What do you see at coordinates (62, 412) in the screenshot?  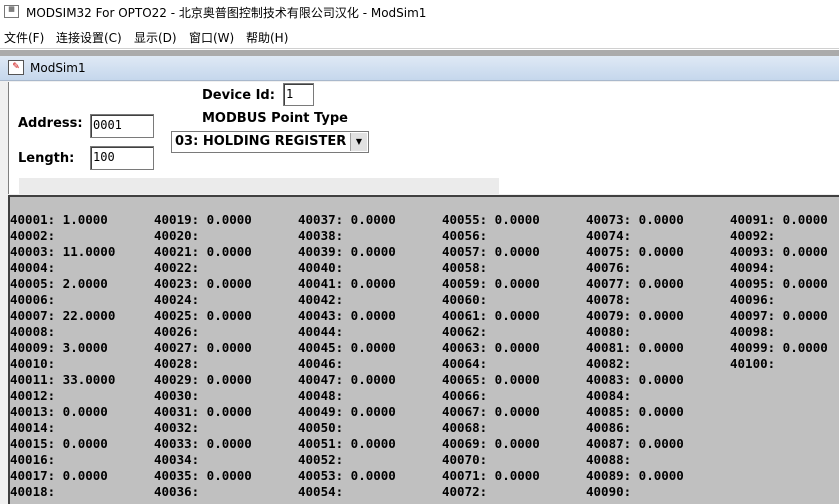 I see `register-cell: 40013: 0.0000` at bounding box center [62, 412].